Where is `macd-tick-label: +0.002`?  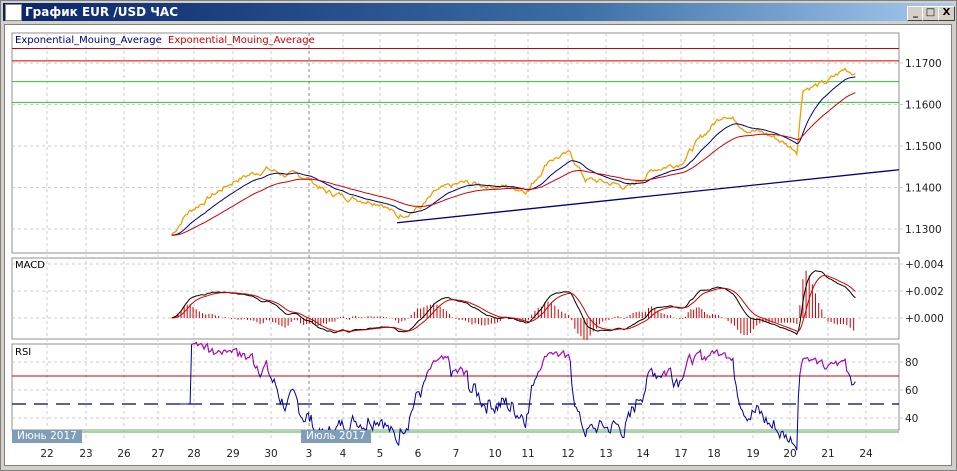 macd-tick-label: +0.002 is located at coordinates (924, 292).